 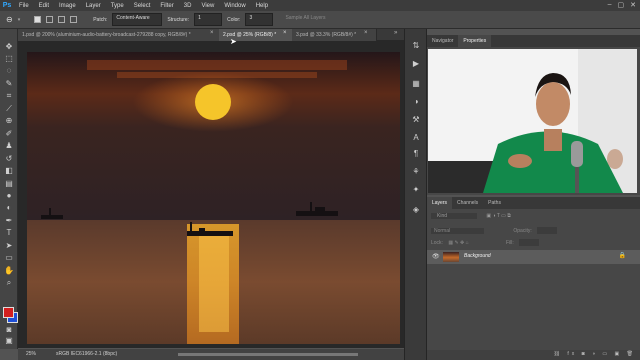 I want to click on menu-edit: Edit, so click(x=44, y=6).